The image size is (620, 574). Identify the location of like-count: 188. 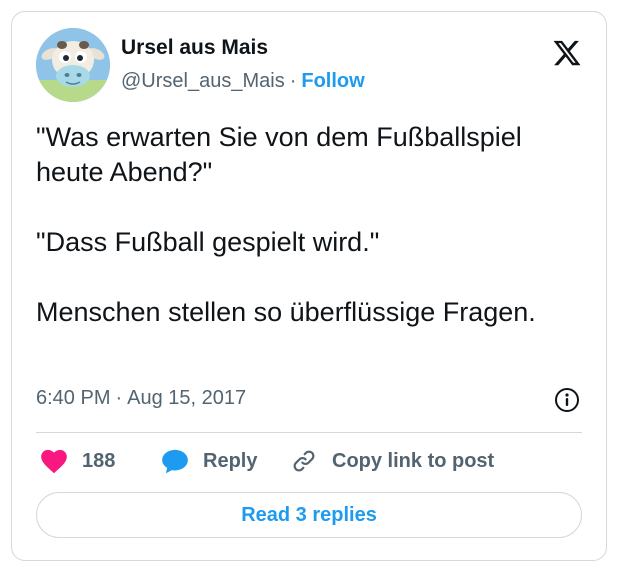
(99, 460).